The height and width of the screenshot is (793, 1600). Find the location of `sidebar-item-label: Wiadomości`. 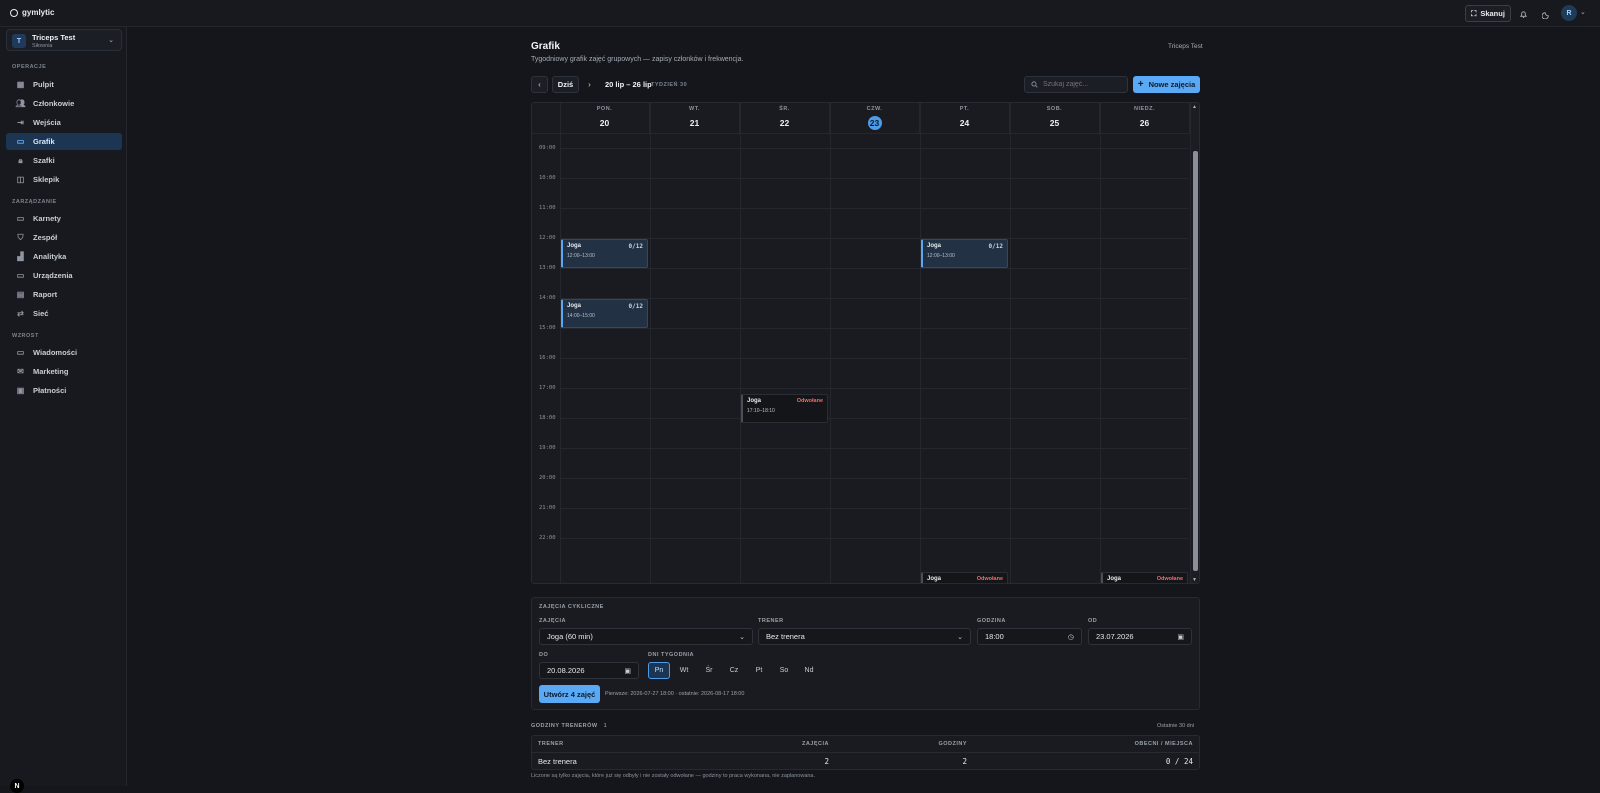

sidebar-item-label: Wiadomości is located at coordinates (55, 352).